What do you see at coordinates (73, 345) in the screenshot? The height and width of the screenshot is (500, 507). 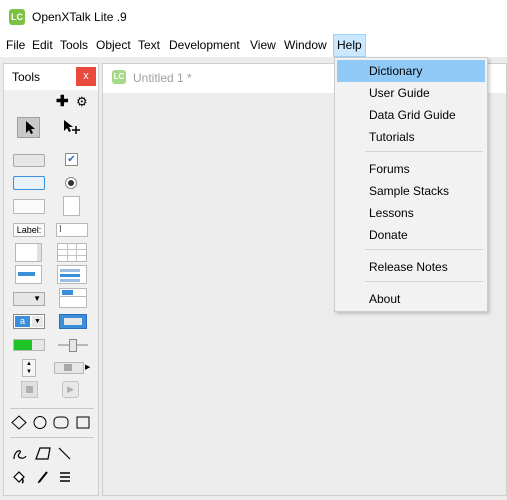 I see `slider-tool` at bounding box center [73, 345].